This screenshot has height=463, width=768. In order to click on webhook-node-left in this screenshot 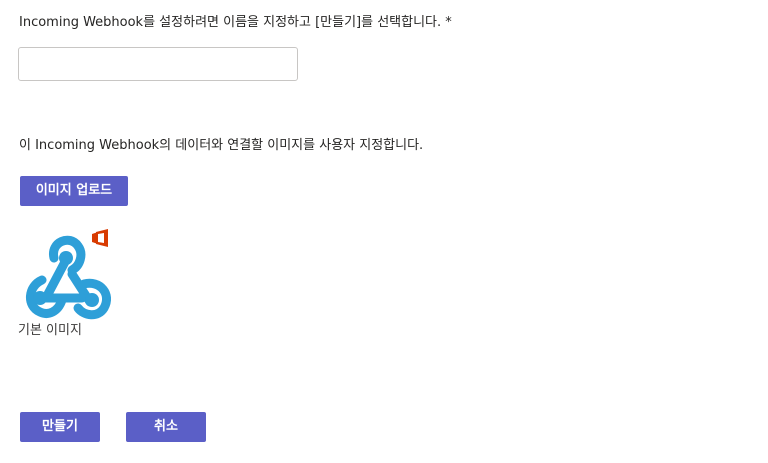, I will do `click(40, 298)`.